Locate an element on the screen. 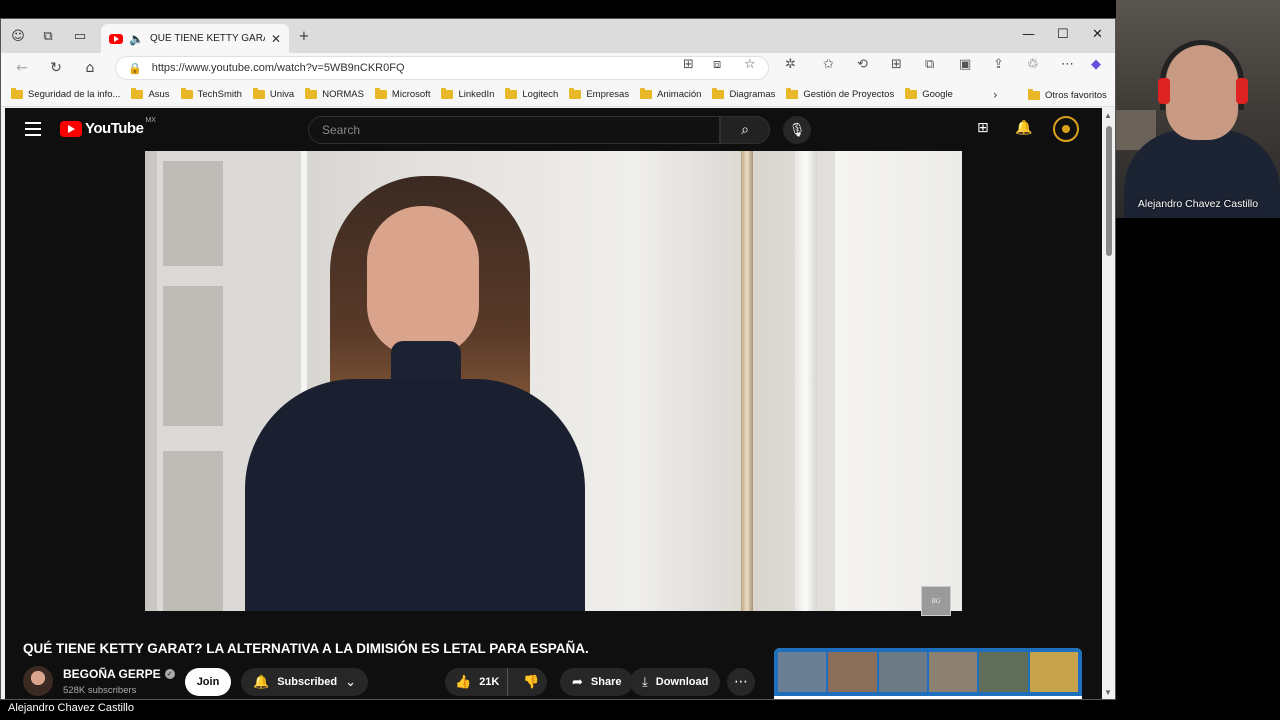 Image resolution: width=1280 pixels, height=720 pixels. bookmark-item: TechSmith is located at coordinates (211, 94).